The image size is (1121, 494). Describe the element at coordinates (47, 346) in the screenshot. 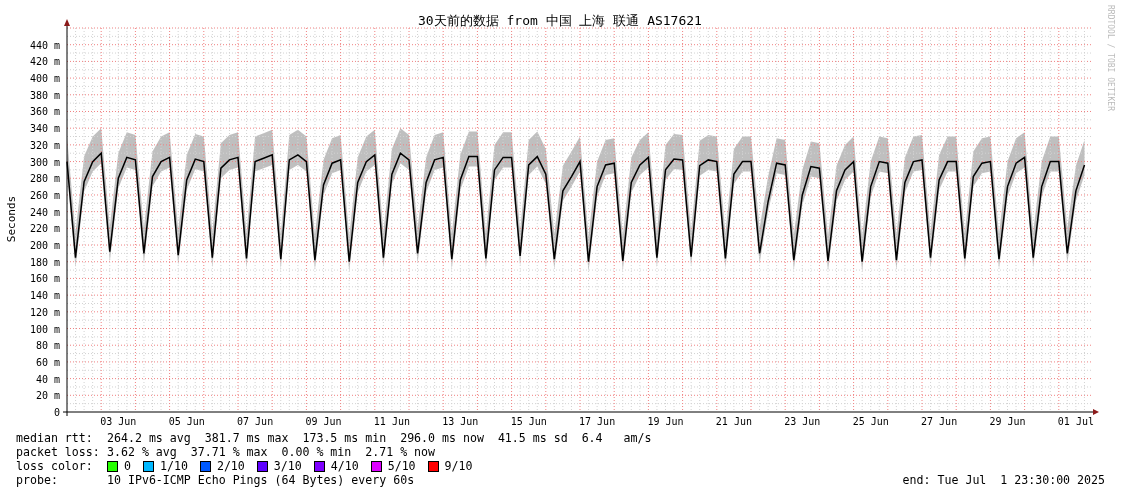

I see `y-tick-label: 80 m` at that location.